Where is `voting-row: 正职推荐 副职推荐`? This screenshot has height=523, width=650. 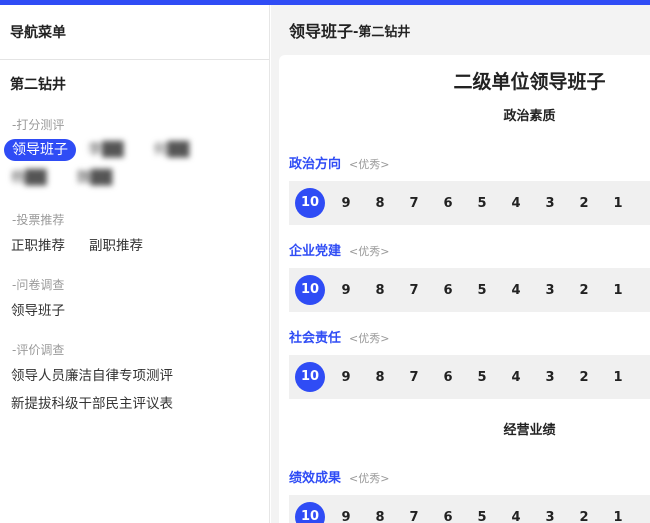 voting-row: 正职推荐 副职推荐 is located at coordinates (134, 244).